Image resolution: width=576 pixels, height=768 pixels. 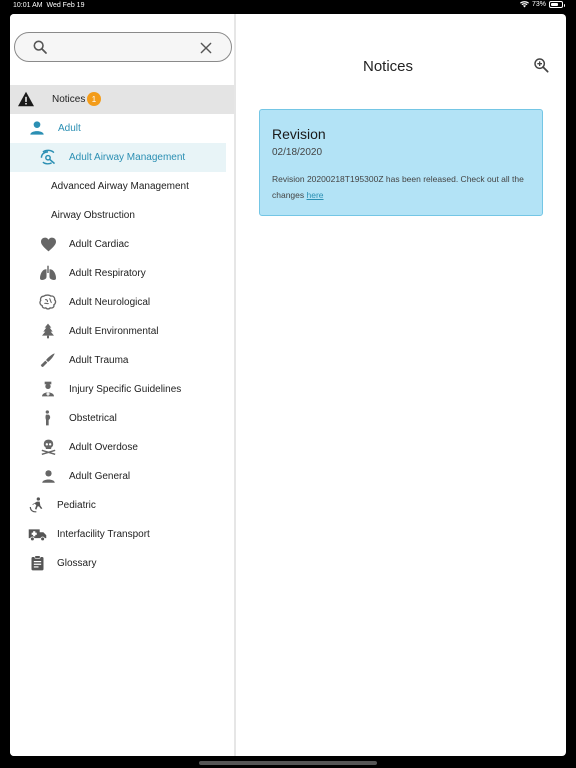 I want to click on sidebar-item-adult-cardiac: Adult Cardiac, so click(x=122, y=244).